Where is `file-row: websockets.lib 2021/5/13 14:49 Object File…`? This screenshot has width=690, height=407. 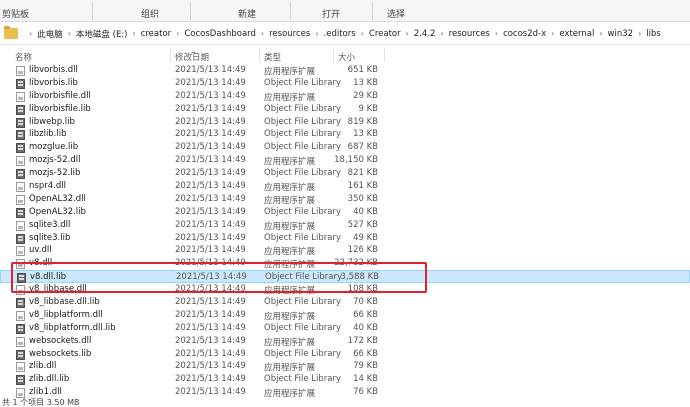
file-row: websockets.lib 2021/5/13 14:49 Object File… is located at coordinates (345, 354).